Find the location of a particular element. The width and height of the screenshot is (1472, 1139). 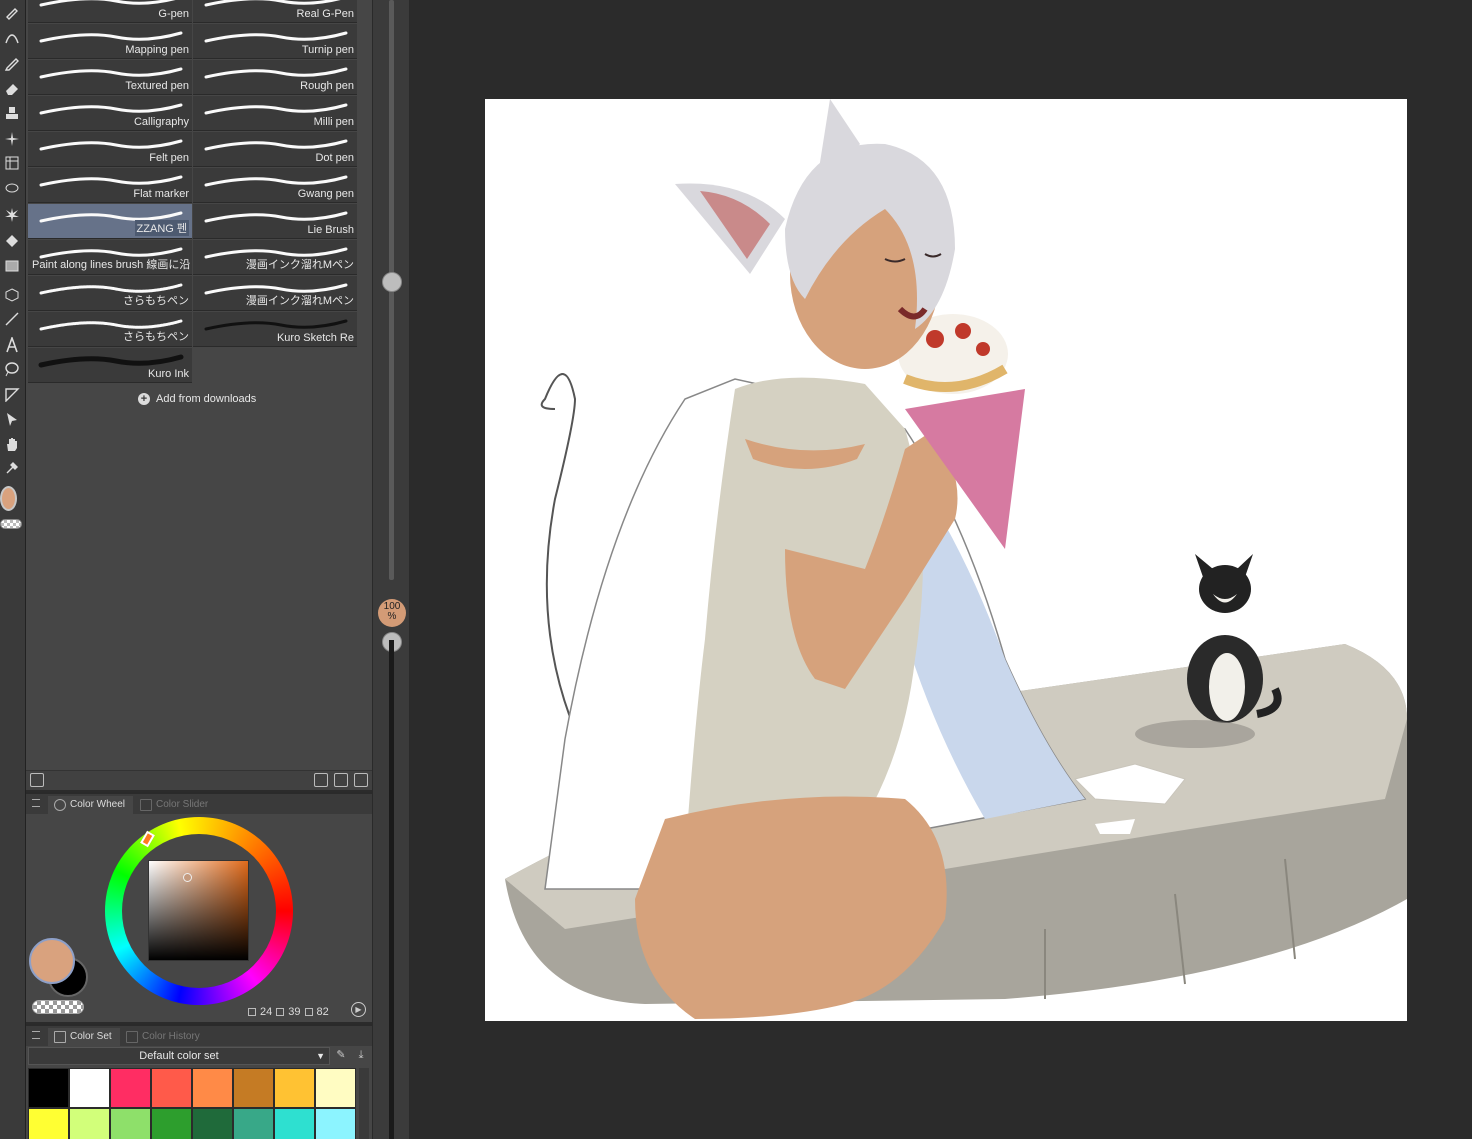

color-mode-toggle-icon: ▶ is located at coordinates (358, 1009).